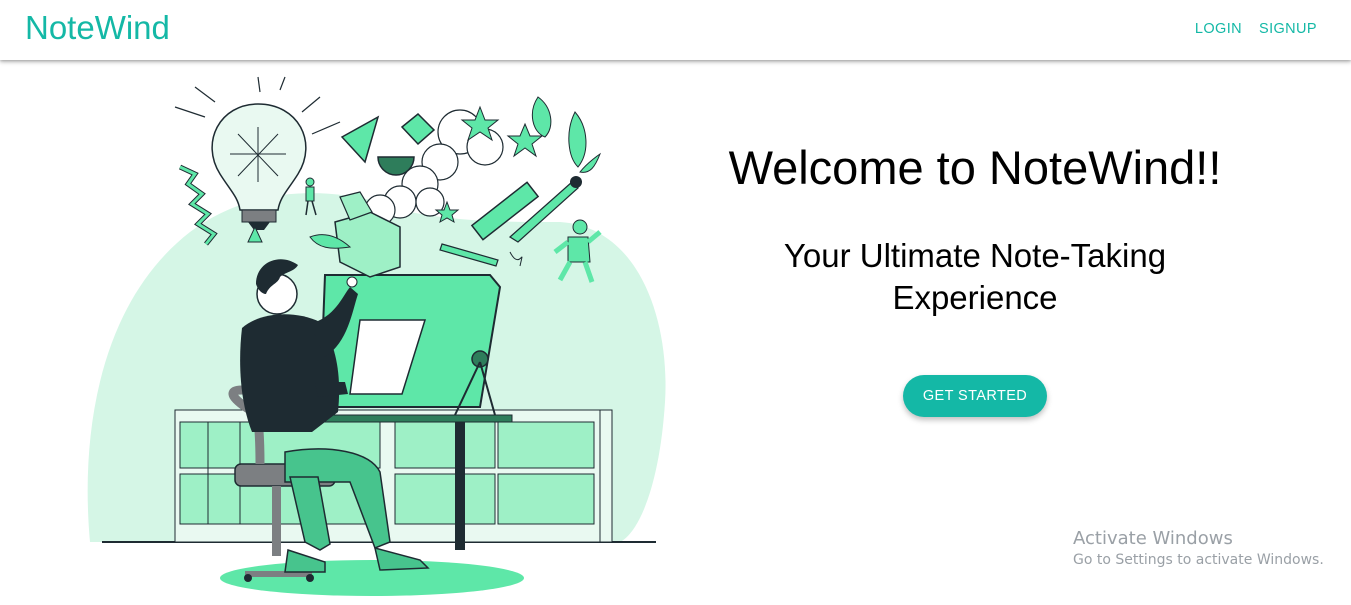  I want to click on hero-title: Welcome to NoteWind!!, so click(975, 167).